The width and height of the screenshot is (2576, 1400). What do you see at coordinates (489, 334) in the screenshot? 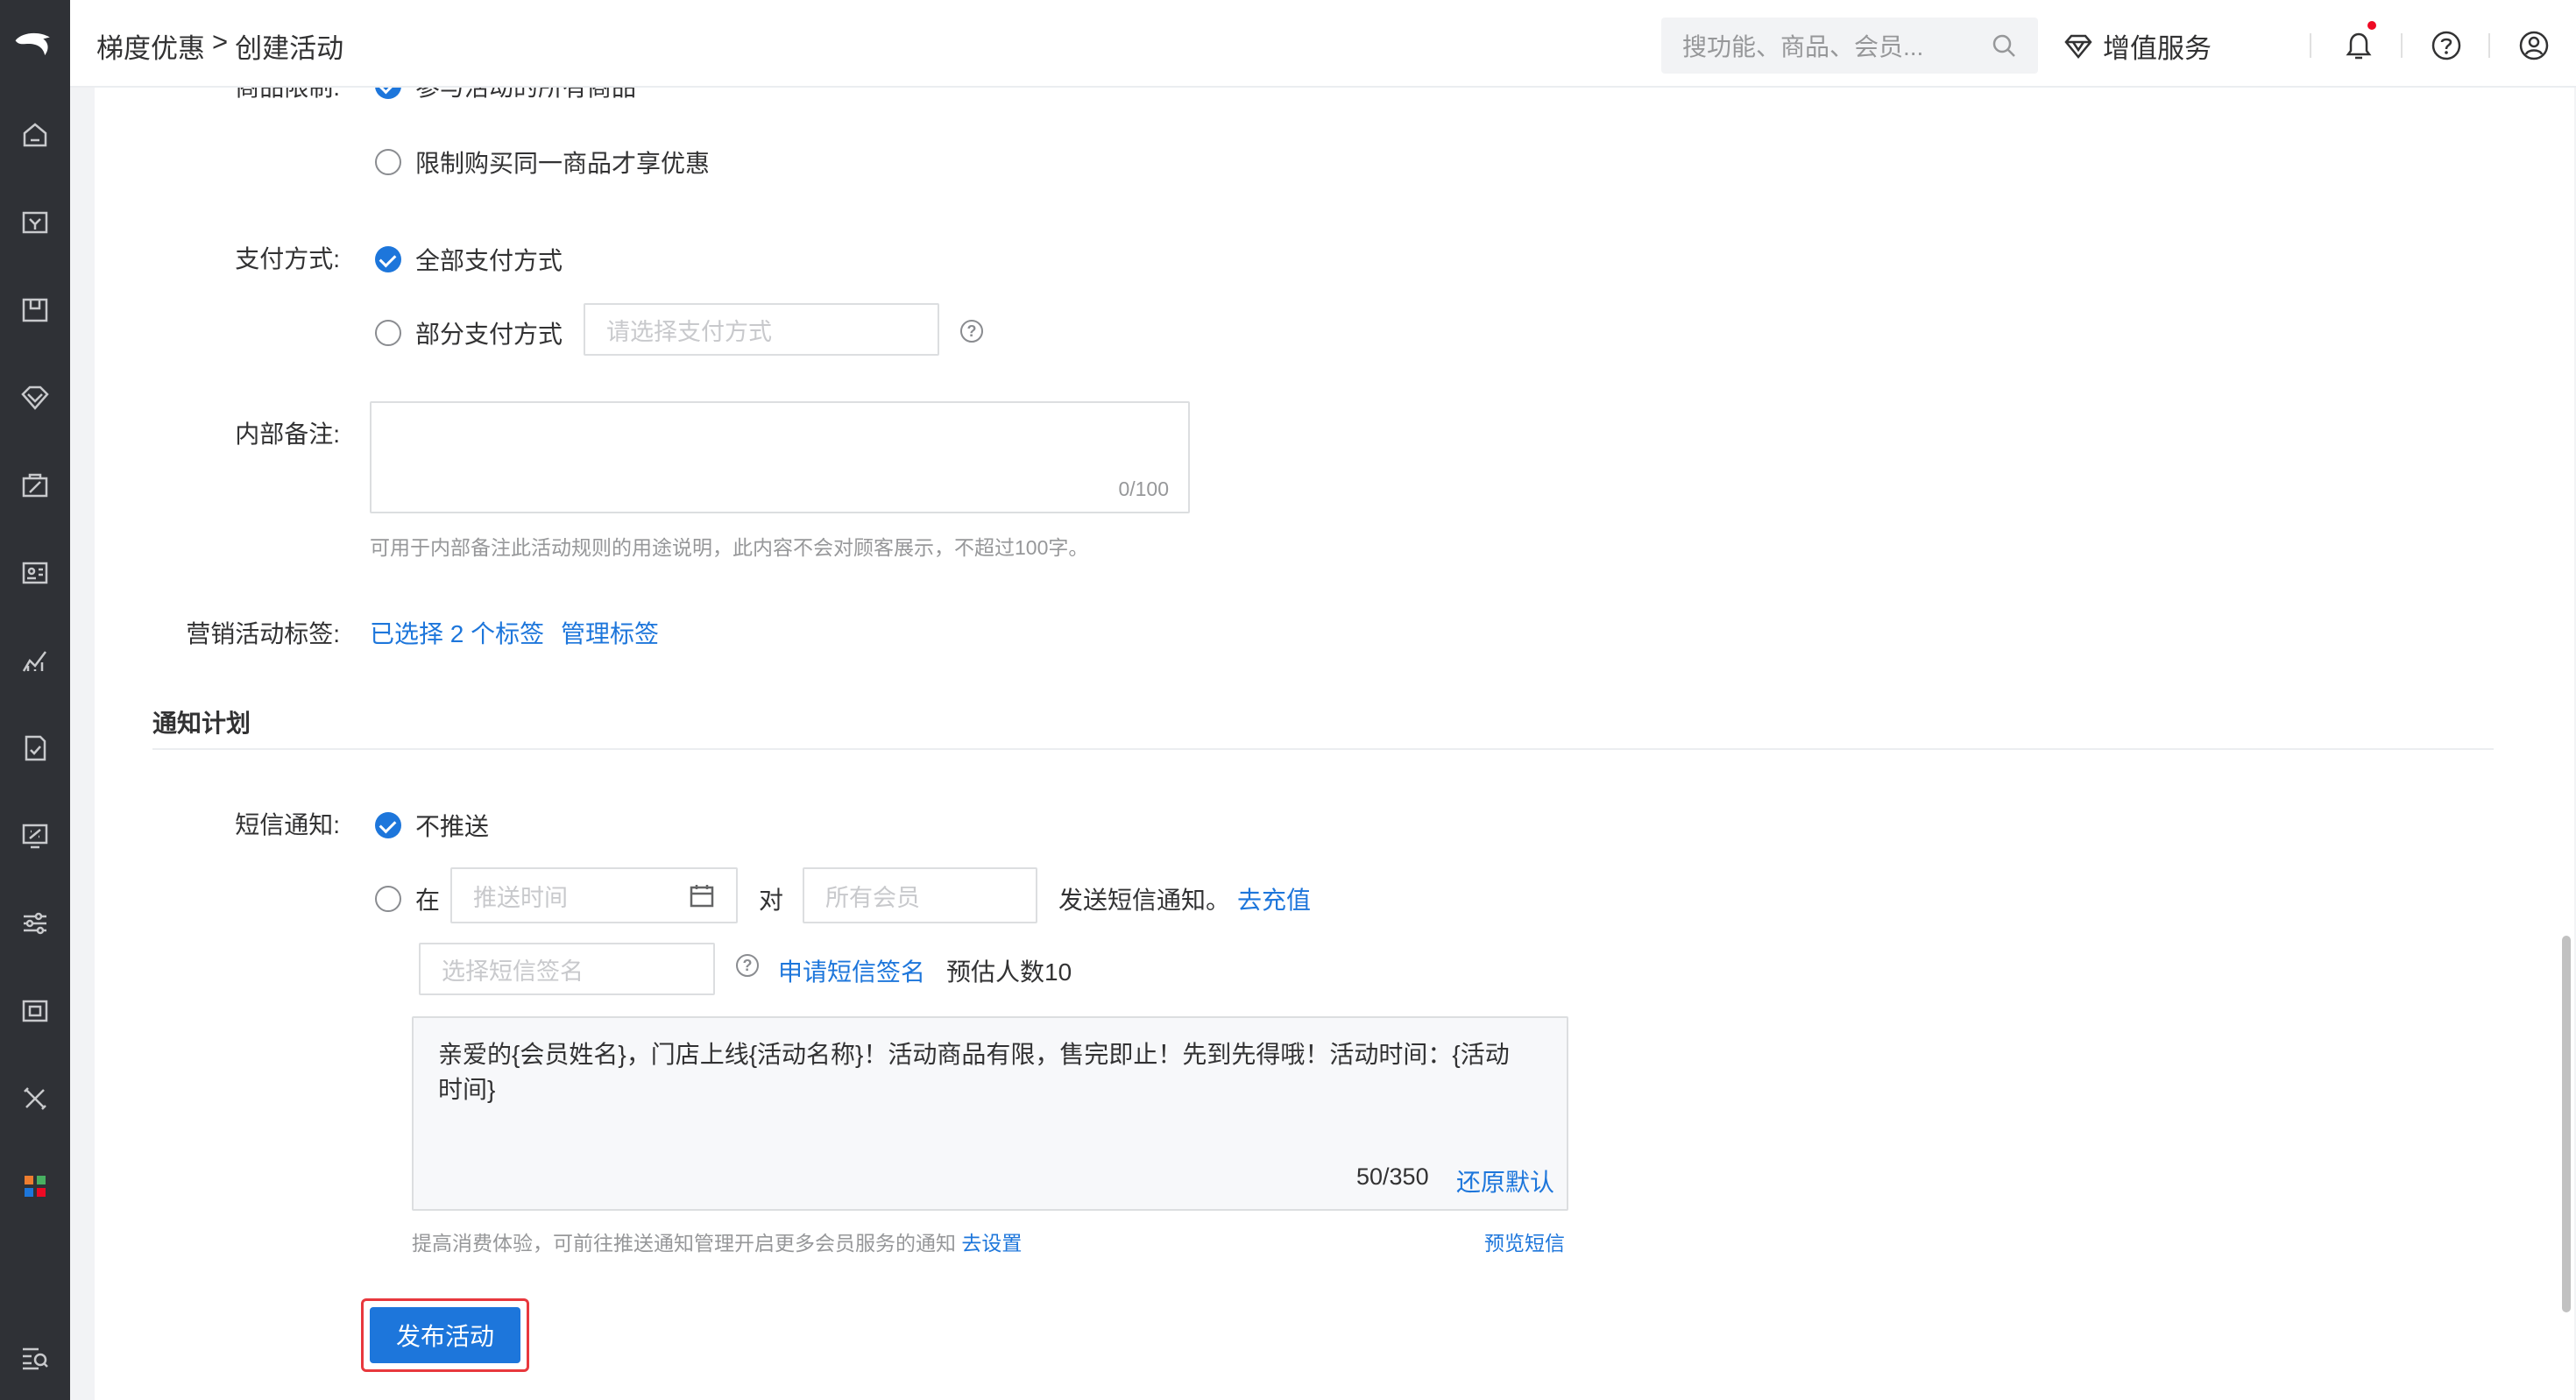
I see `payment-option-partial-label: 部分支付方式` at bounding box center [489, 334].